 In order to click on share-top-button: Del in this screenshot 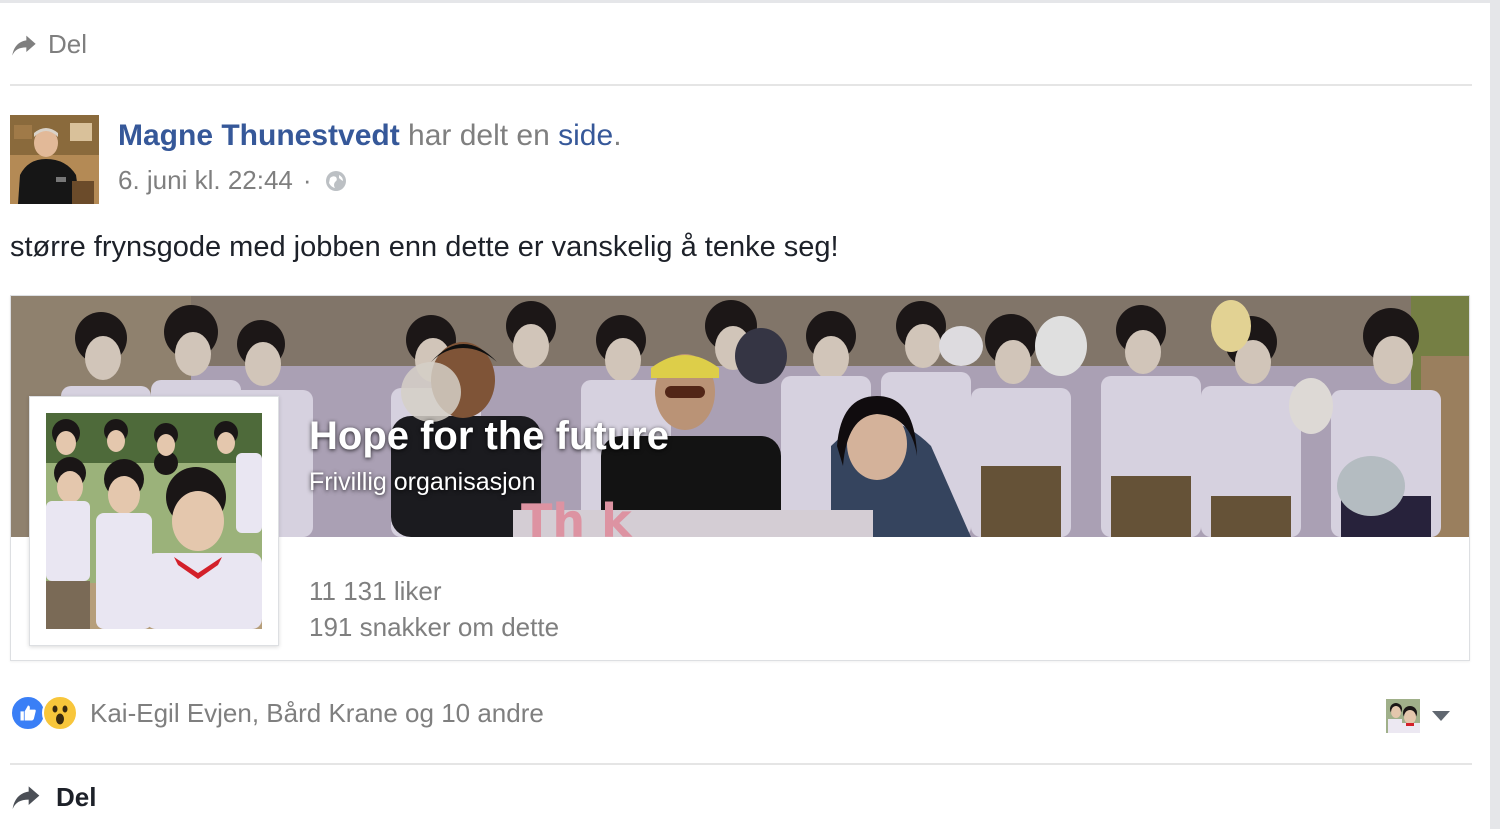, I will do `click(48, 44)`.